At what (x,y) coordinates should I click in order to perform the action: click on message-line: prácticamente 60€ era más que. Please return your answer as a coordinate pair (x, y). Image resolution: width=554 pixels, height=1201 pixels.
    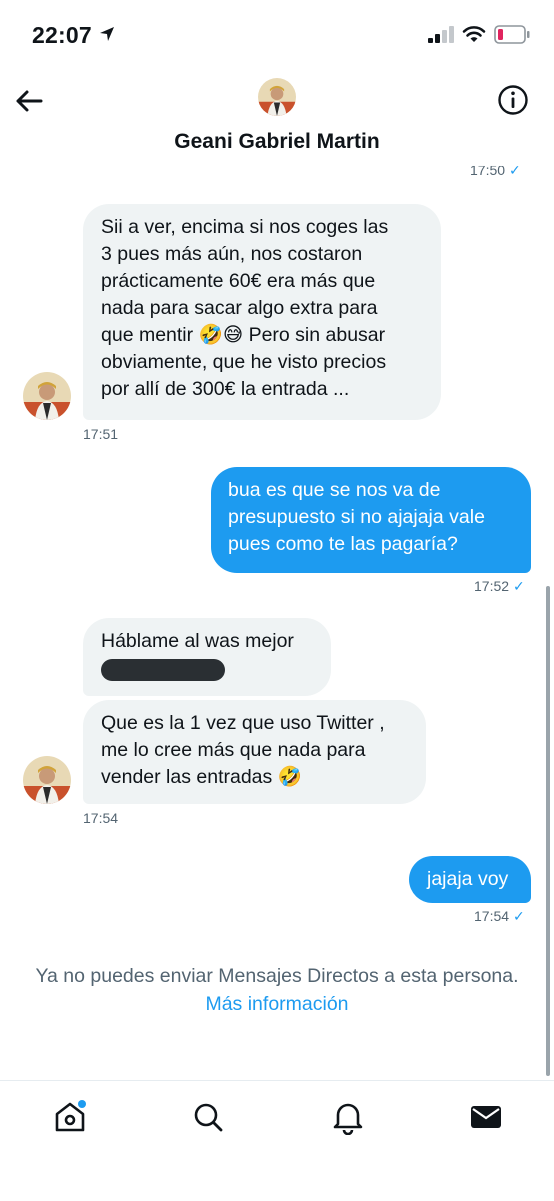
    Looking at the image, I should click on (238, 281).